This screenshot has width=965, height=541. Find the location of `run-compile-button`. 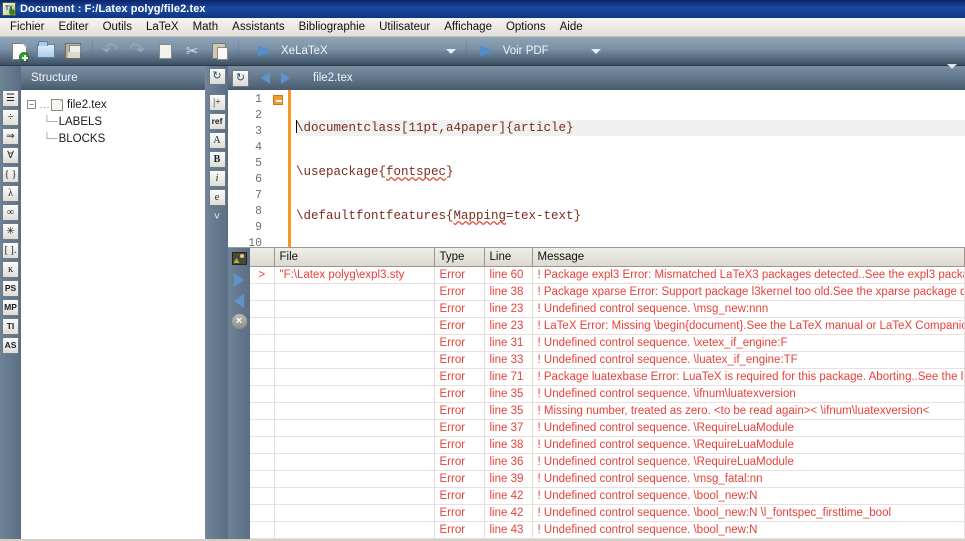

run-compile-button is located at coordinates (263, 51).